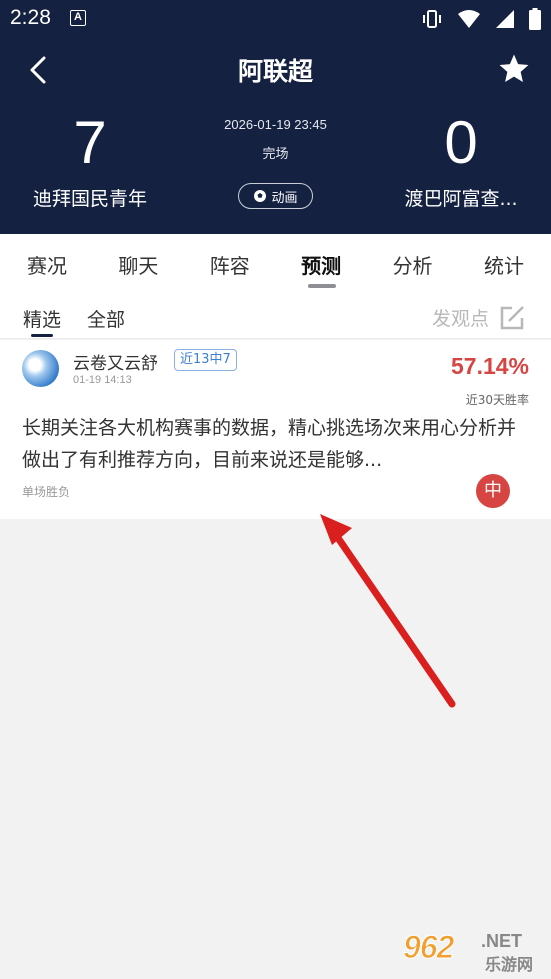  Describe the element at coordinates (30, 17) in the screenshot. I see `status-time: 2:28` at that location.